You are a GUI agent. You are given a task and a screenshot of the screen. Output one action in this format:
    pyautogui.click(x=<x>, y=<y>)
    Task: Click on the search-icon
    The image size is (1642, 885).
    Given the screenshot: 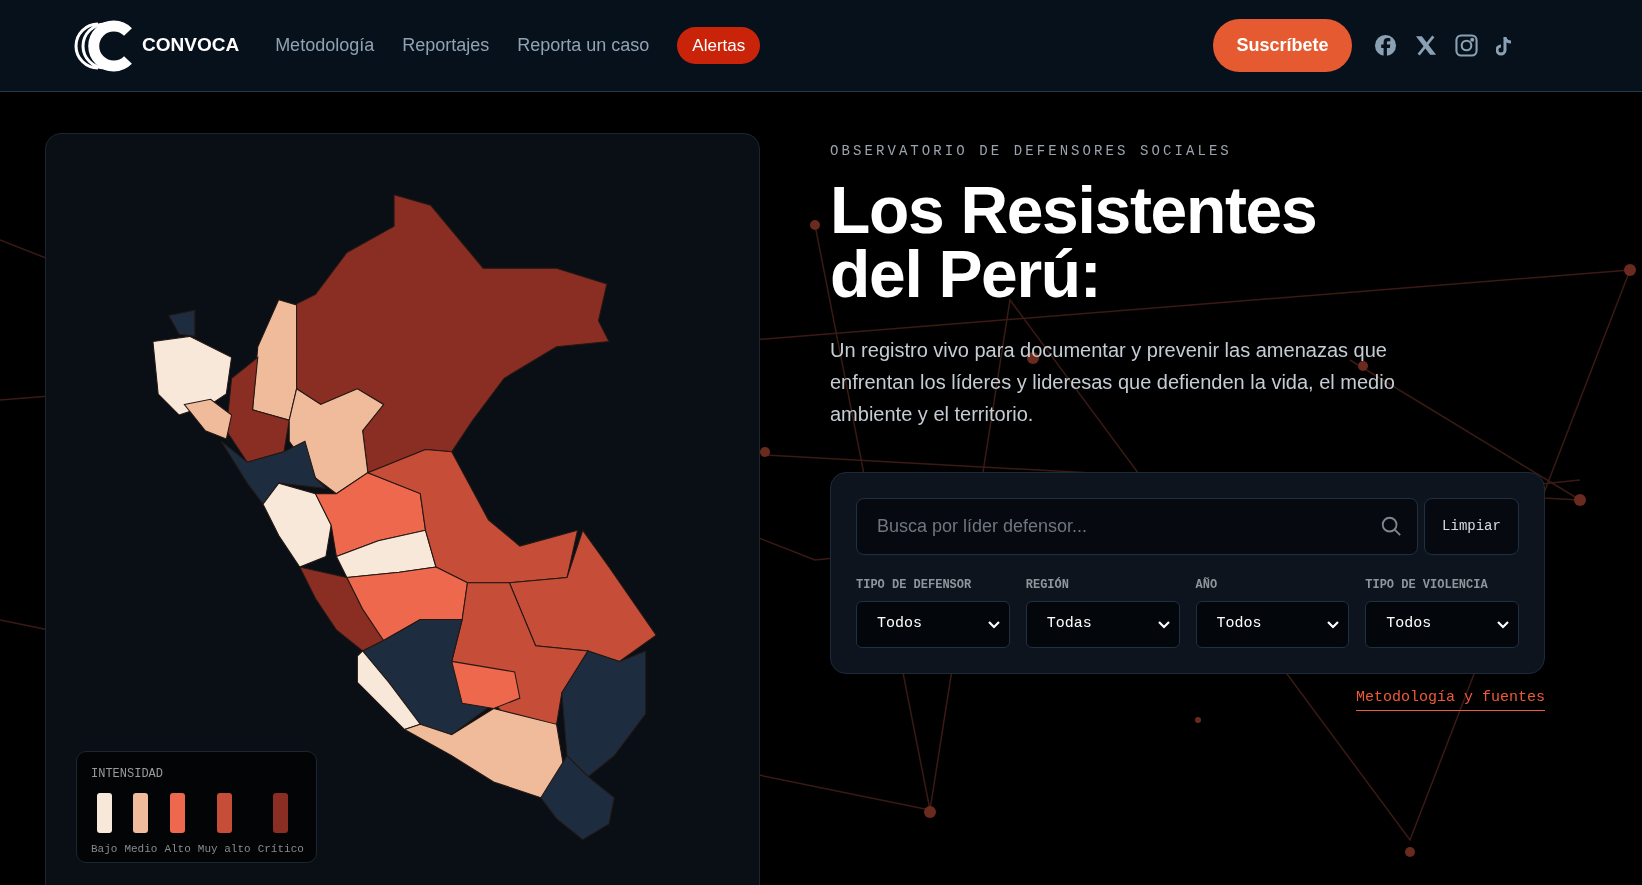 What is the action you would take?
    pyautogui.click(x=1391, y=526)
    